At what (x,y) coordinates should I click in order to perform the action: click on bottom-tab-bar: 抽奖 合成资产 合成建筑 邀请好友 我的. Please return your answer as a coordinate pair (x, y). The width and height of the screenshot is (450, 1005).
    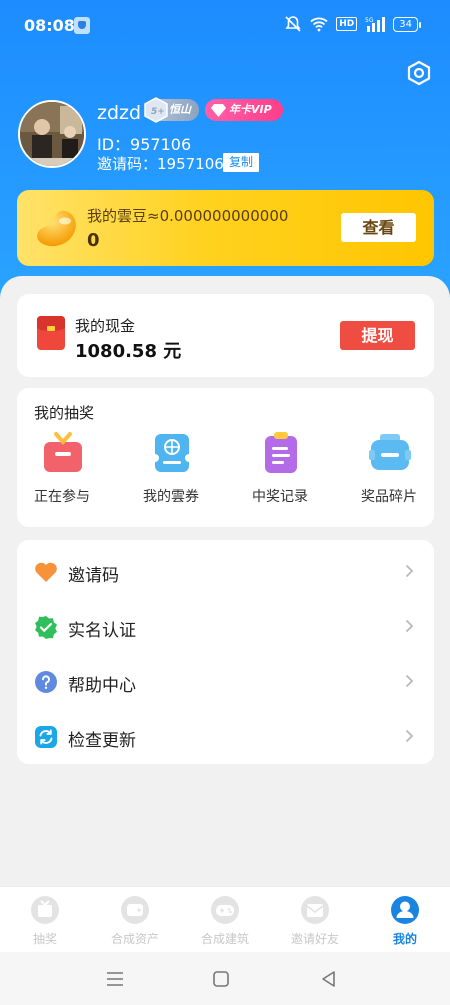
    Looking at the image, I should click on (225, 919).